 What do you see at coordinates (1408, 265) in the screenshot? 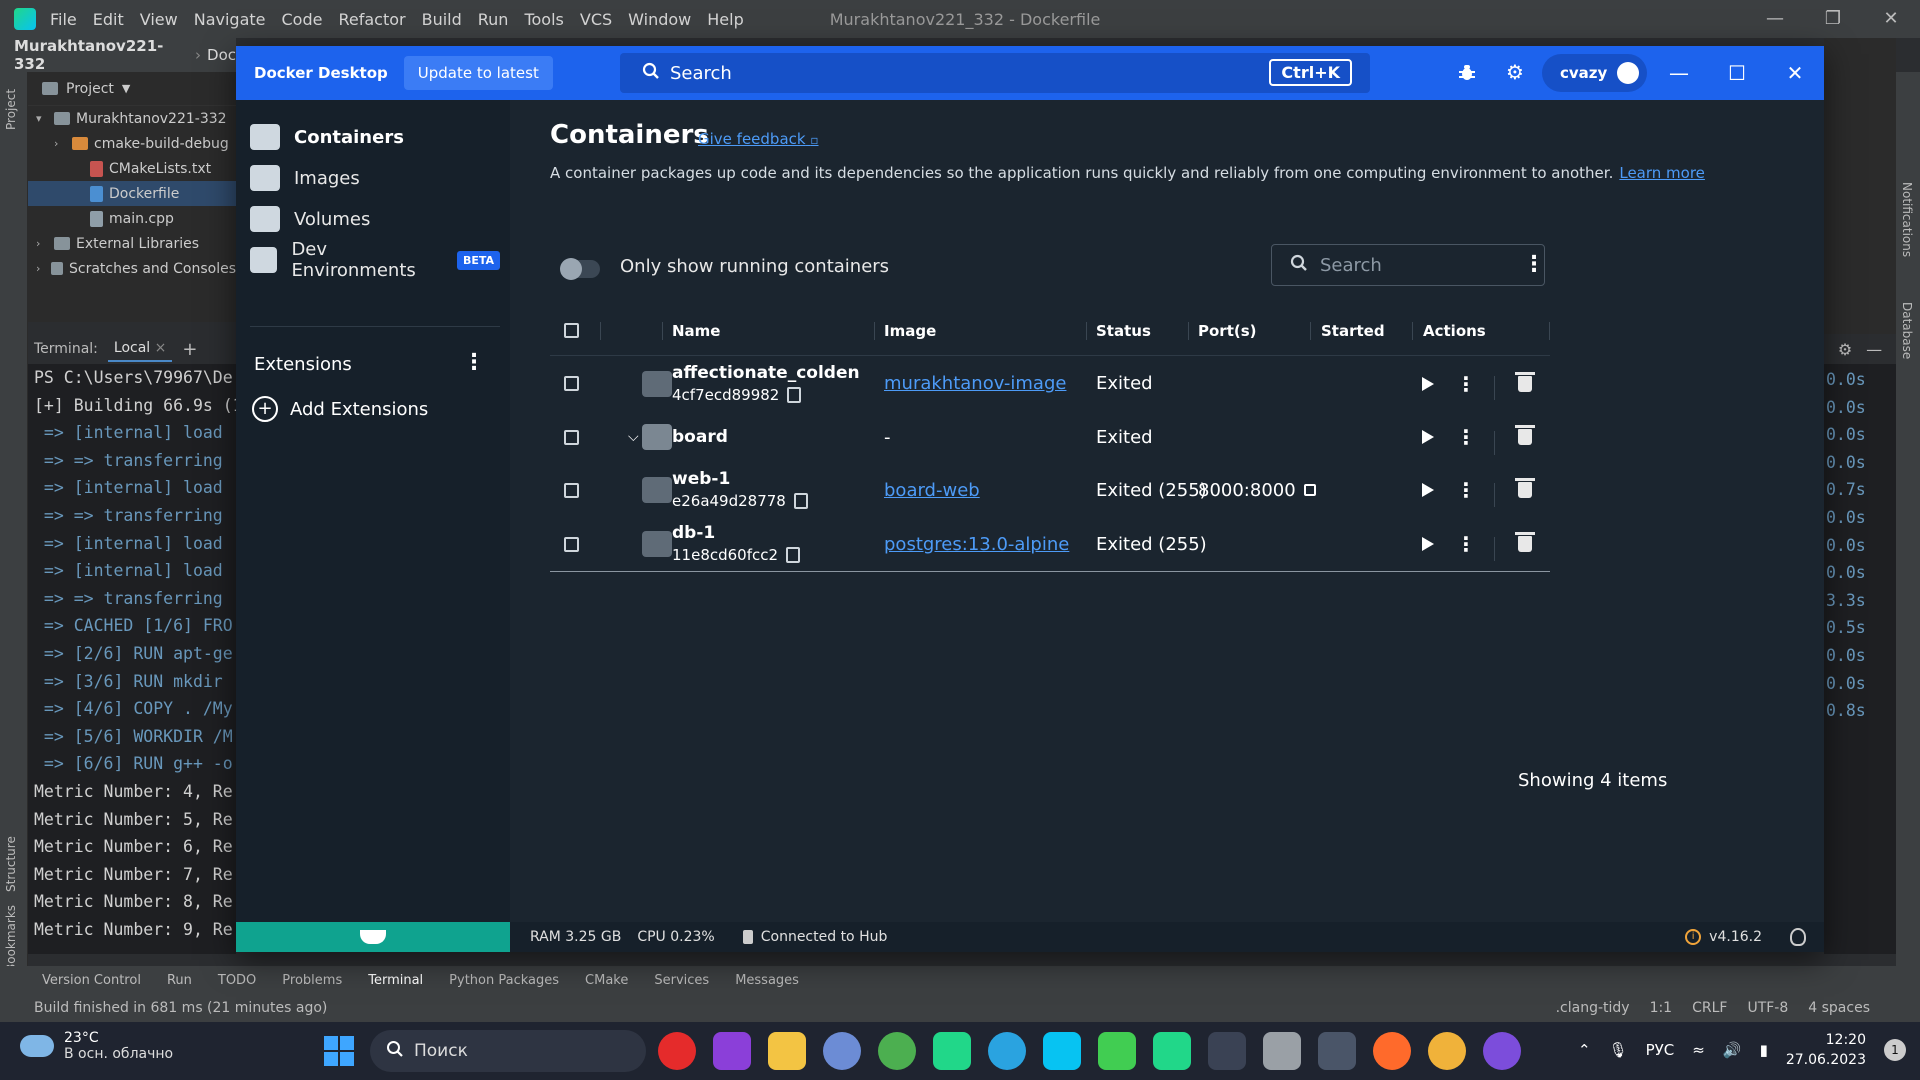
I see `container-search-input: Search` at bounding box center [1408, 265].